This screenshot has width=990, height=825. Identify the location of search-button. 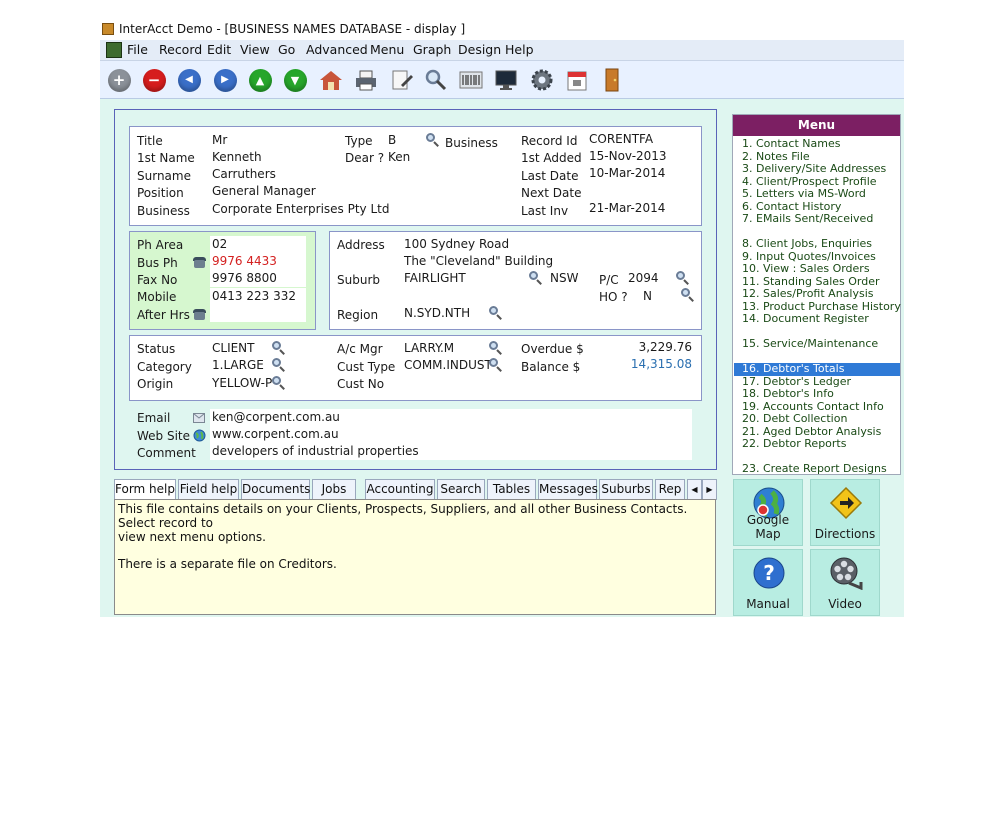
(436, 80).